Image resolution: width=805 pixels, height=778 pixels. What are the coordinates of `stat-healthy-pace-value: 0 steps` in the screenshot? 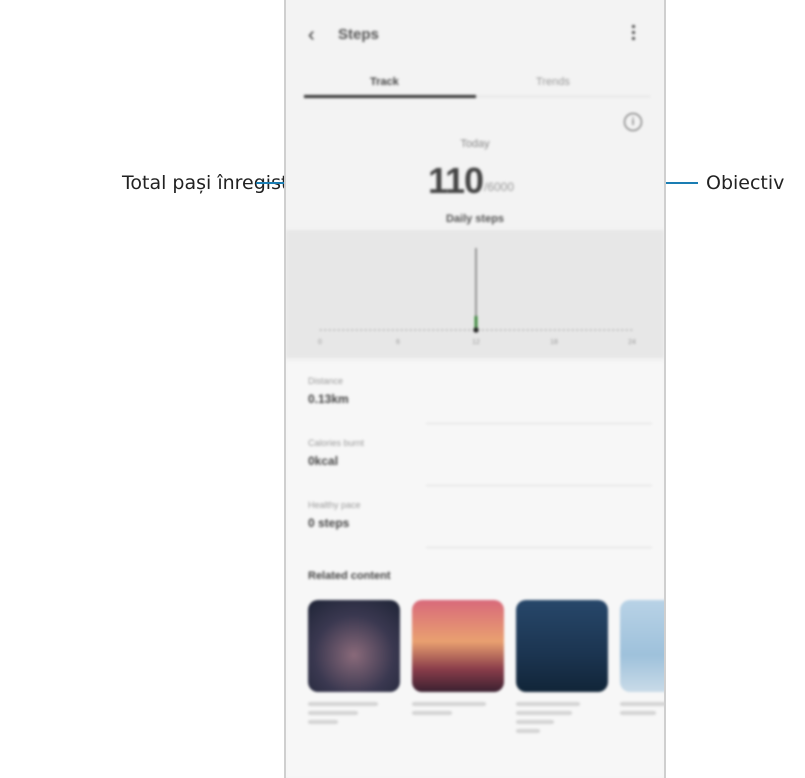 It's located at (329, 523).